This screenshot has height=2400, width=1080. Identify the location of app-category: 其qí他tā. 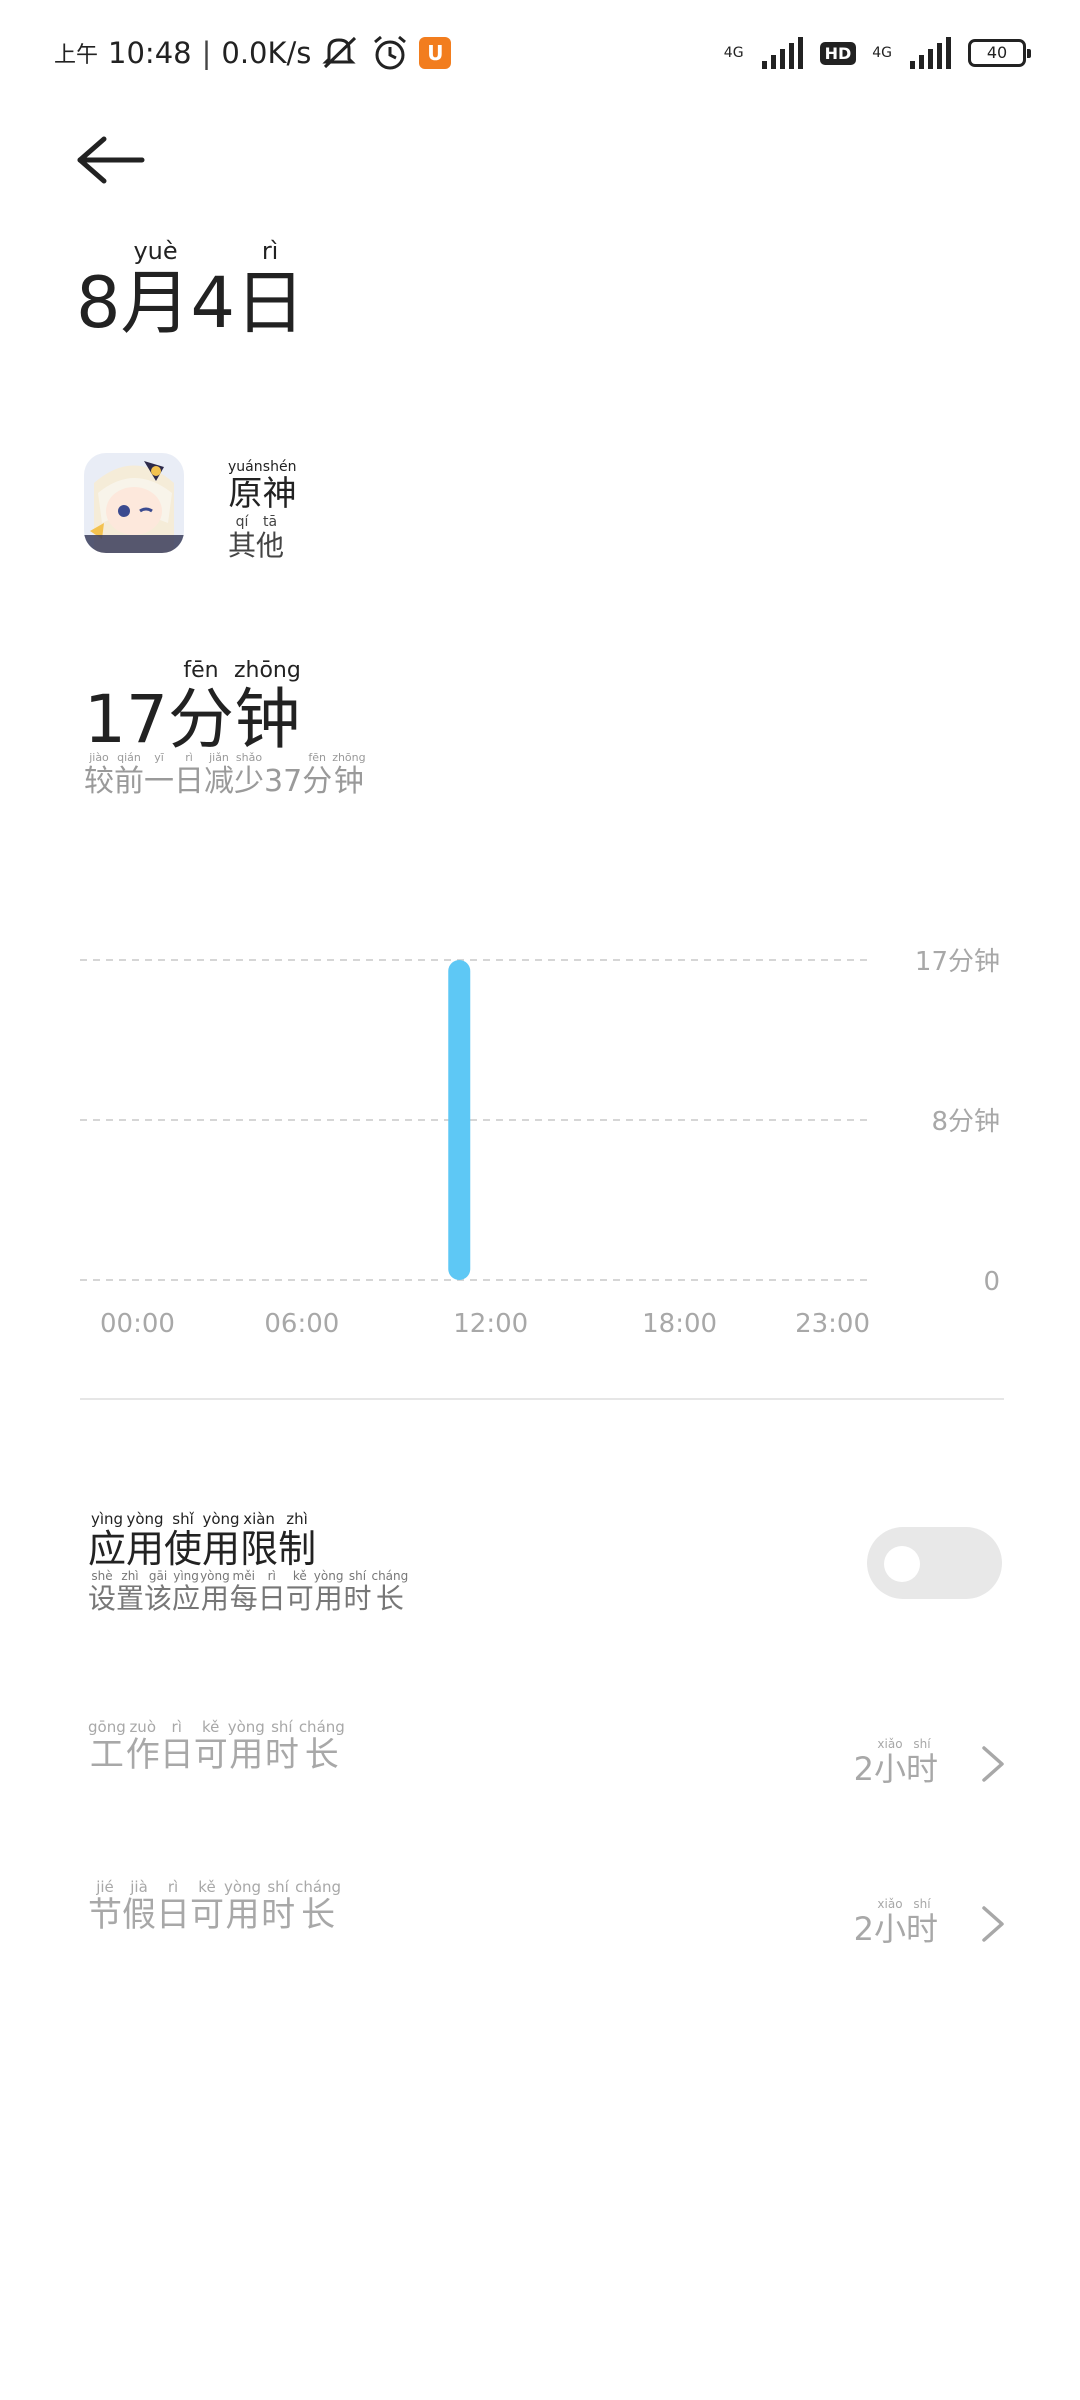
(256, 539).